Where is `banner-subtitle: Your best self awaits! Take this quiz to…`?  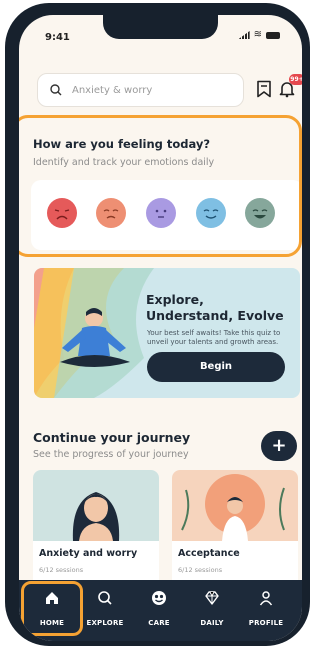 banner-subtitle: Your best self awaits! Take this quiz to… is located at coordinates (214, 337).